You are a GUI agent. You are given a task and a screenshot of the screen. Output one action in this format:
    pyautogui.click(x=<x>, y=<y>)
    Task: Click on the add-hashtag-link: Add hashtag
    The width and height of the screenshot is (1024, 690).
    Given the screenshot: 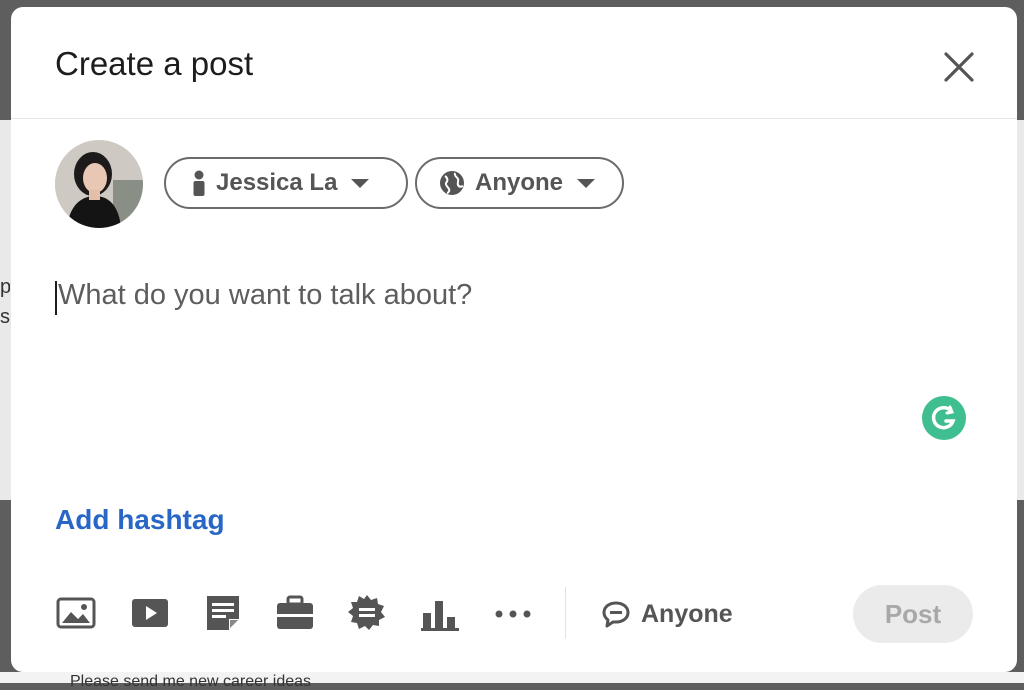 What is the action you would take?
    pyautogui.click(x=140, y=520)
    